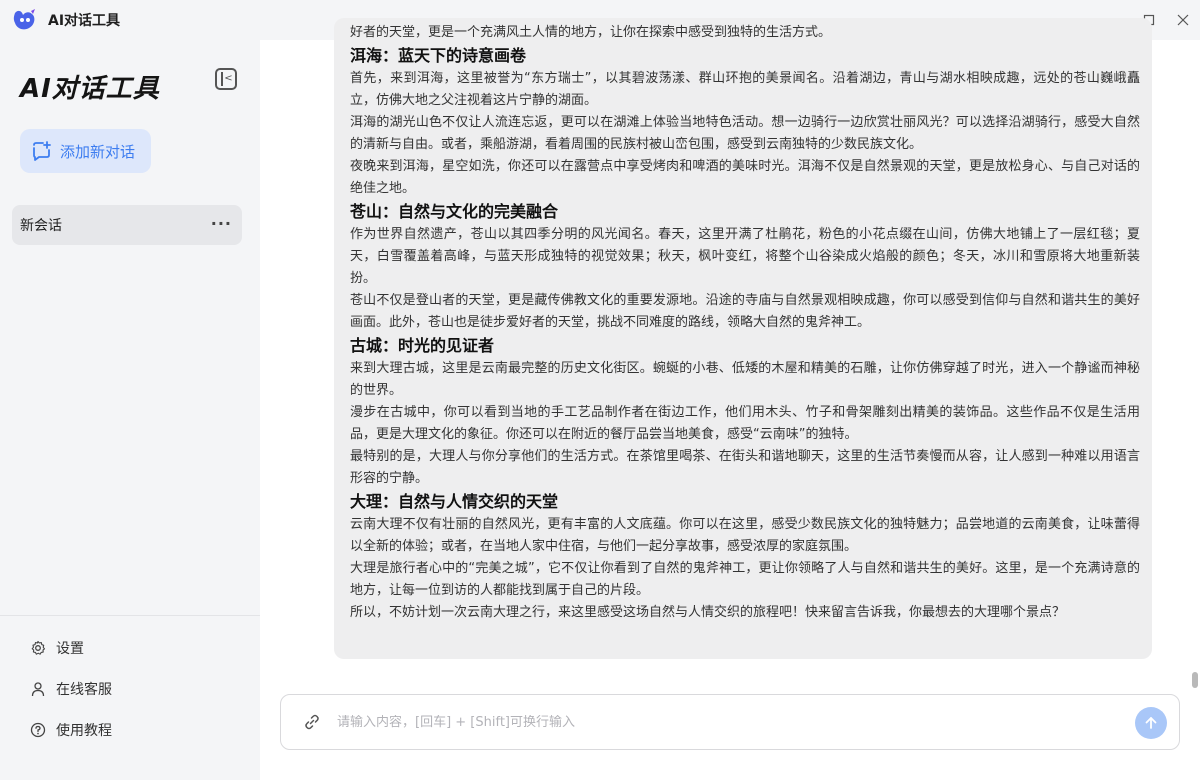 This screenshot has width=1200, height=780. Describe the element at coordinates (24, 19) in the screenshot. I see `app-logo-icon` at that location.